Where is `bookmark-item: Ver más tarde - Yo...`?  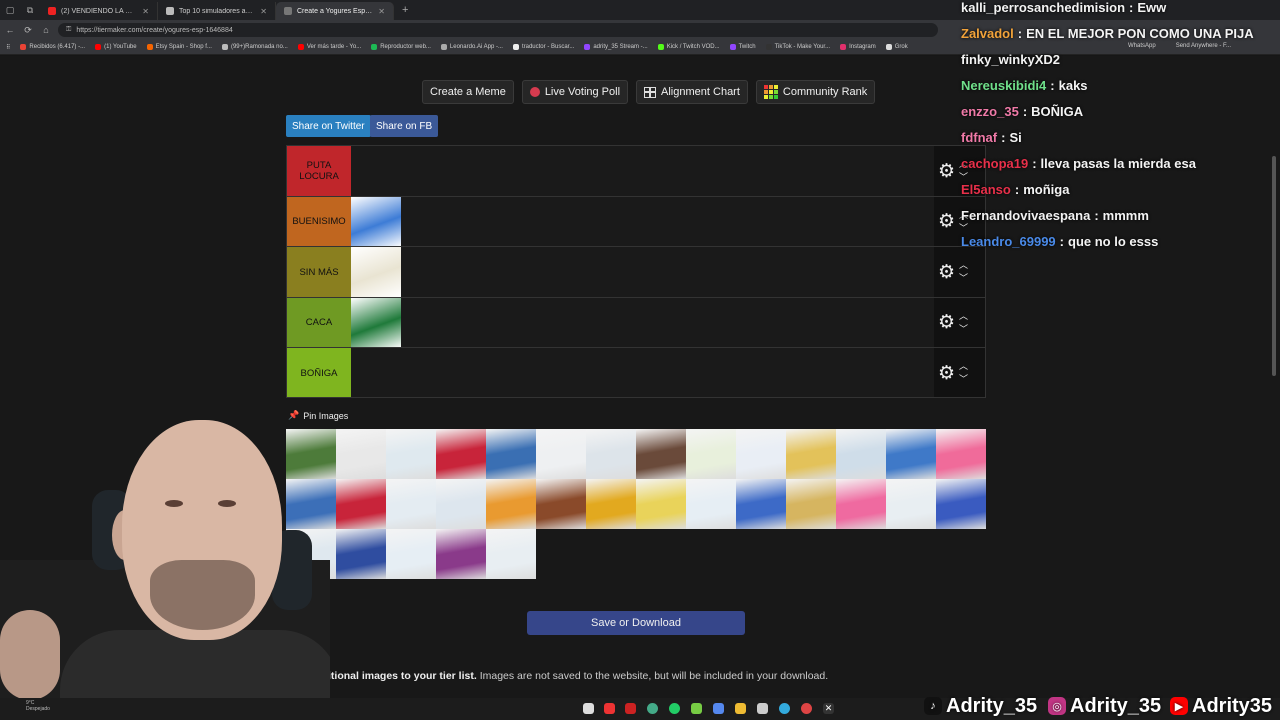
bookmark-item: Ver más tarde - Yo... is located at coordinates (329, 47).